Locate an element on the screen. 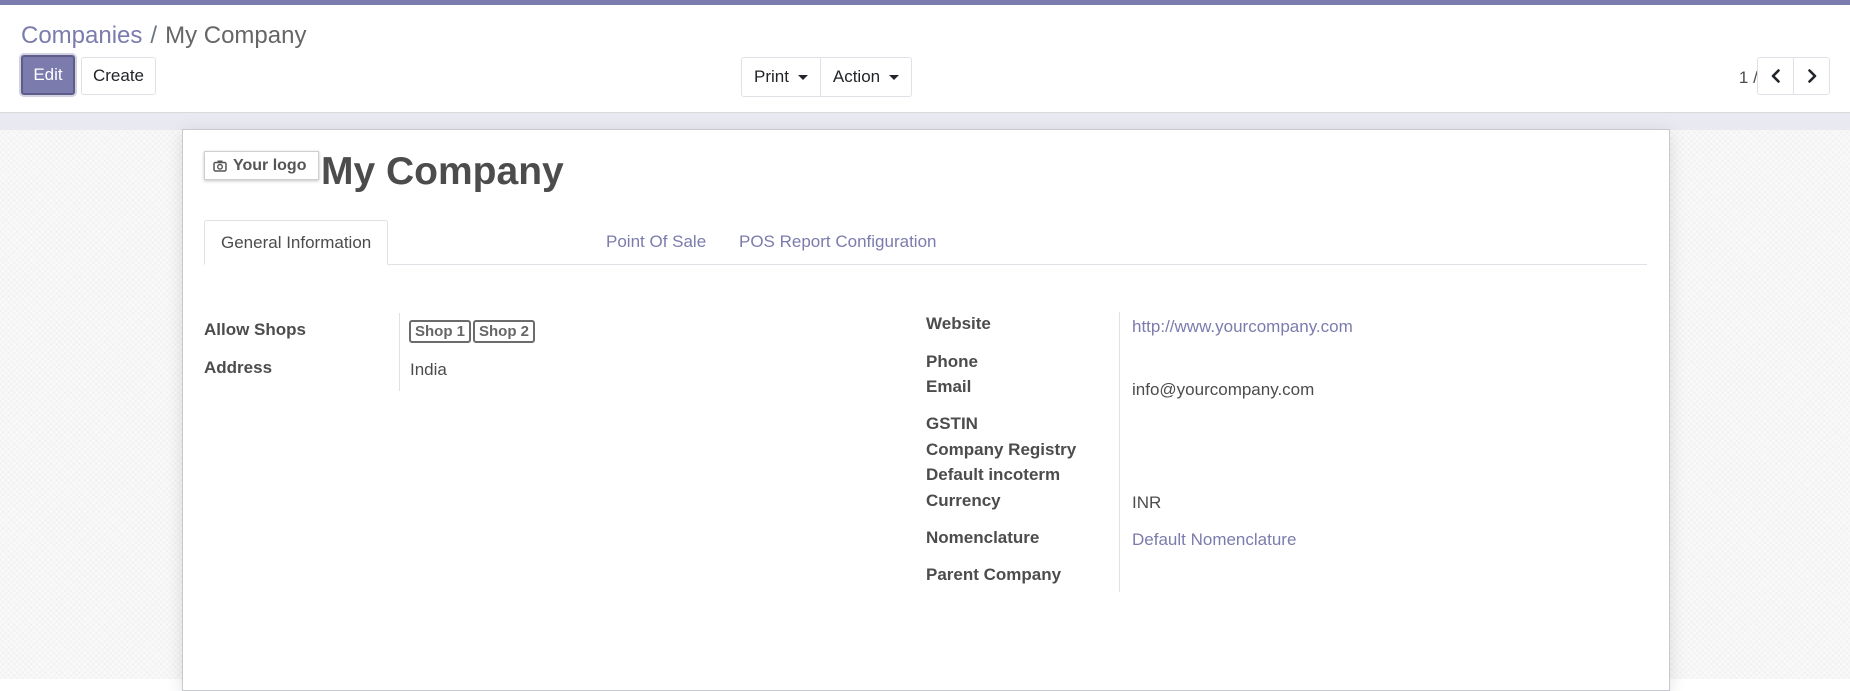 The image size is (1850, 691). gstin-label: GSTIN is located at coordinates (952, 423).